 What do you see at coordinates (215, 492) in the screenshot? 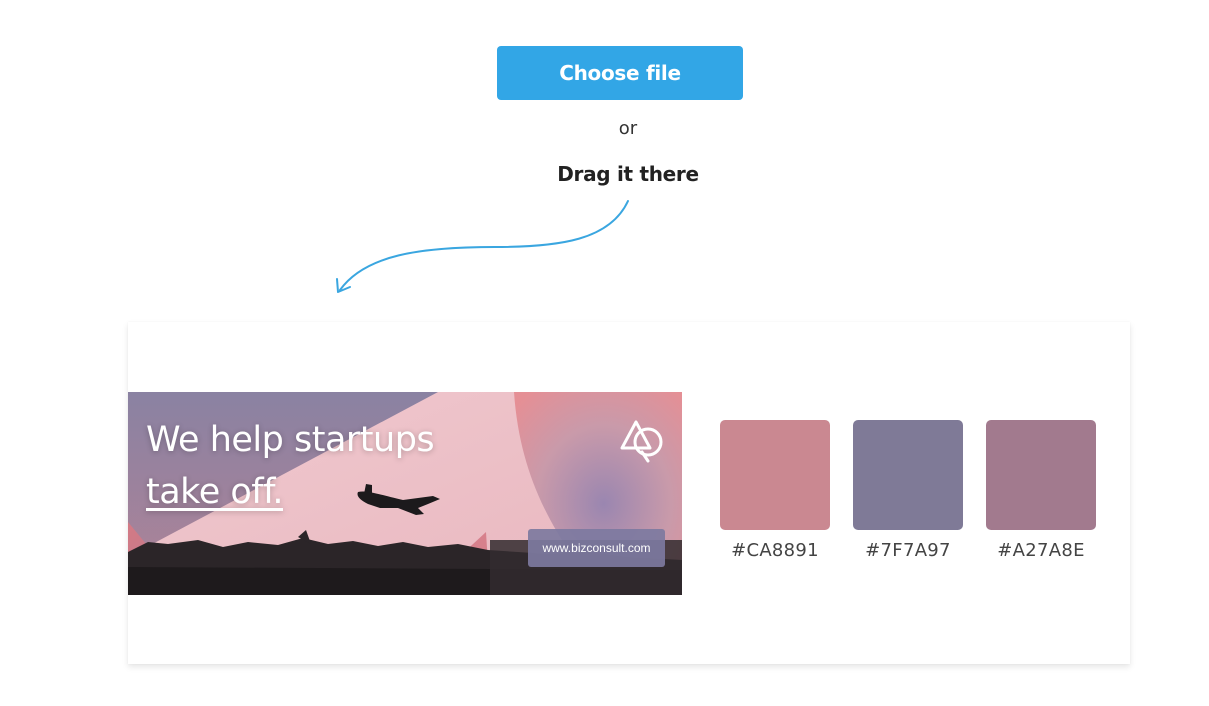
I see `banner-heading-line2: take off.` at bounding box center [215, 492].